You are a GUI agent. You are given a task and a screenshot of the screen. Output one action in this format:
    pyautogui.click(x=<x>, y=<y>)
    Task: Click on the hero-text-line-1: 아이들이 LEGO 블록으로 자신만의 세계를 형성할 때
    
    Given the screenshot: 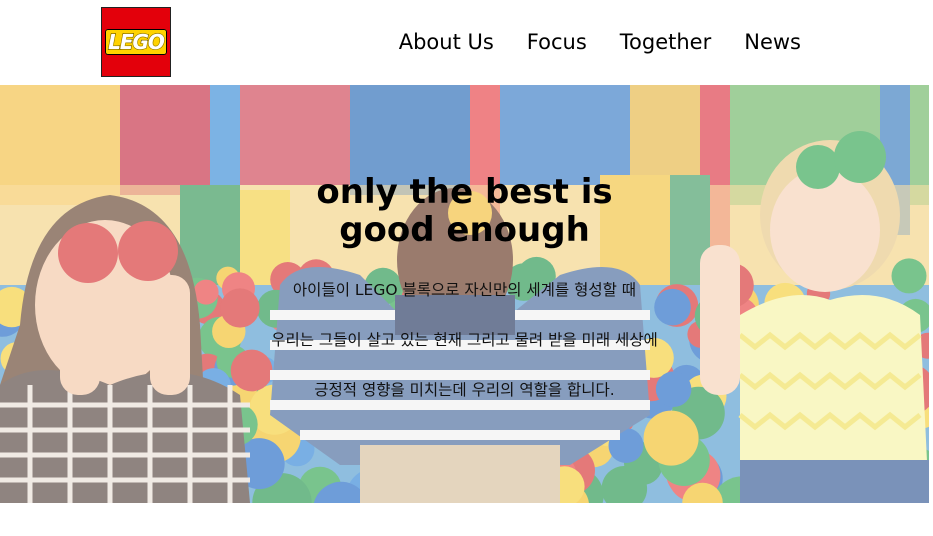 What is the action you would take?
    pyautogui.click(x=464, y=290)
    